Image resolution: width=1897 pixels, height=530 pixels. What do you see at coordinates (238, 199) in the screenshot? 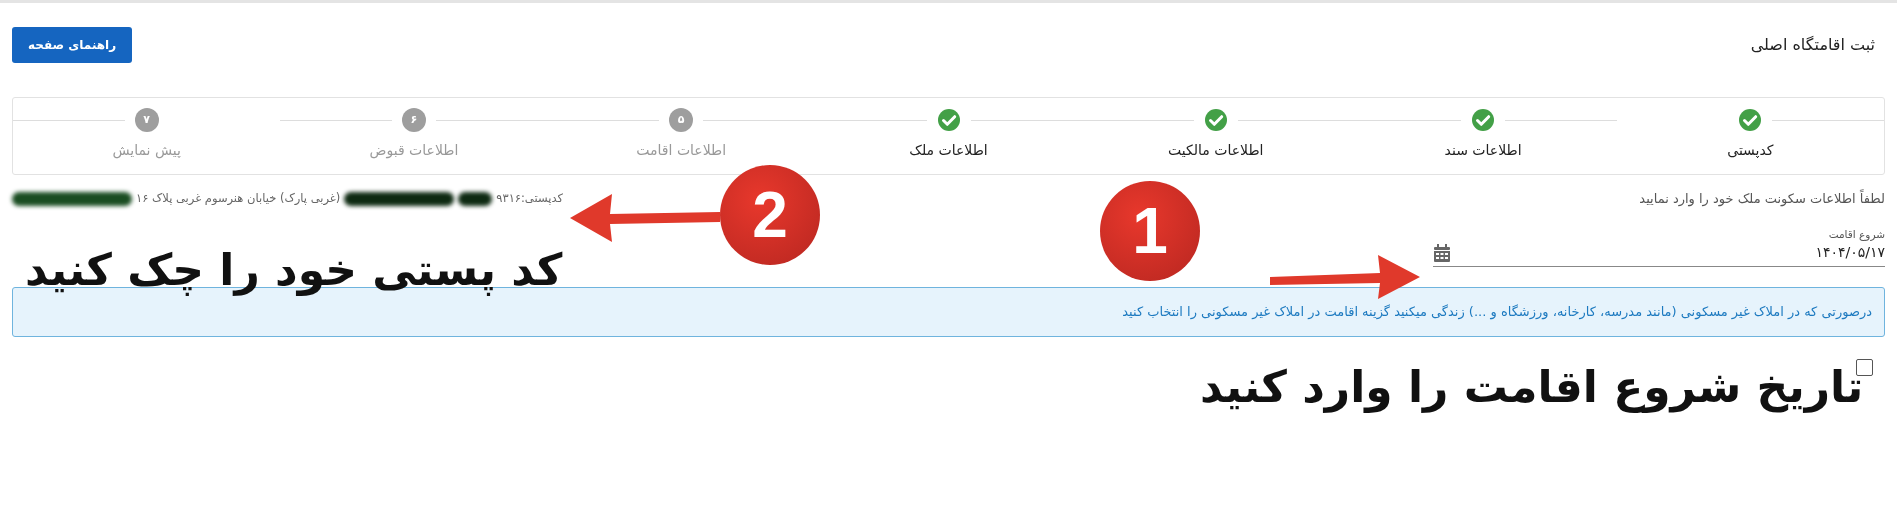
I see `address-text: (غربی پارک) خیابان هنرسوم غربی پلاک ۱۶` at bounding box center [238, 199].